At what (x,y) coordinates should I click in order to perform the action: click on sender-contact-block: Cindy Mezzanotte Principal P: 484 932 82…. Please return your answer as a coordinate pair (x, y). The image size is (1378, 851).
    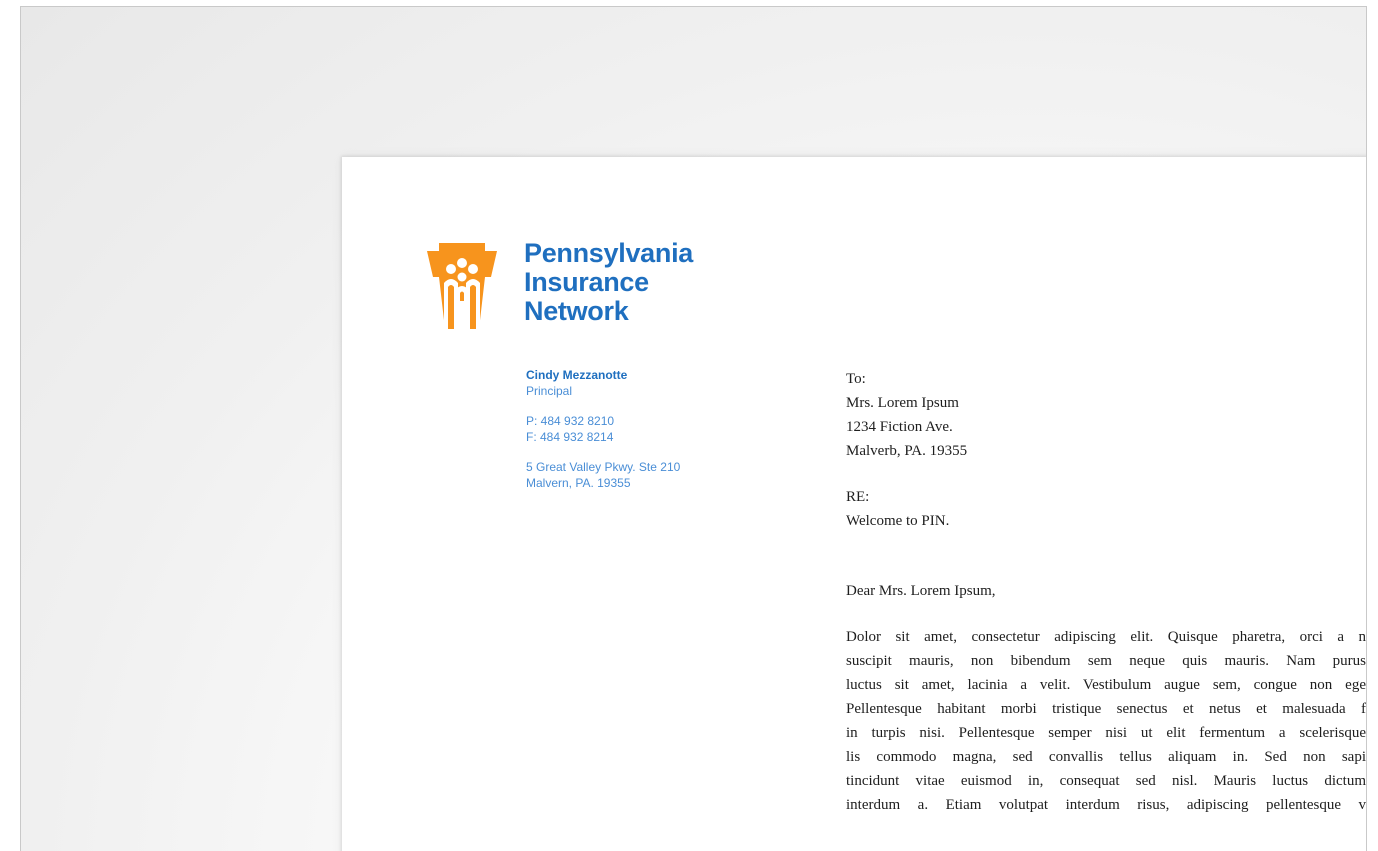
    Looking at the image, I should click on (646, 429).